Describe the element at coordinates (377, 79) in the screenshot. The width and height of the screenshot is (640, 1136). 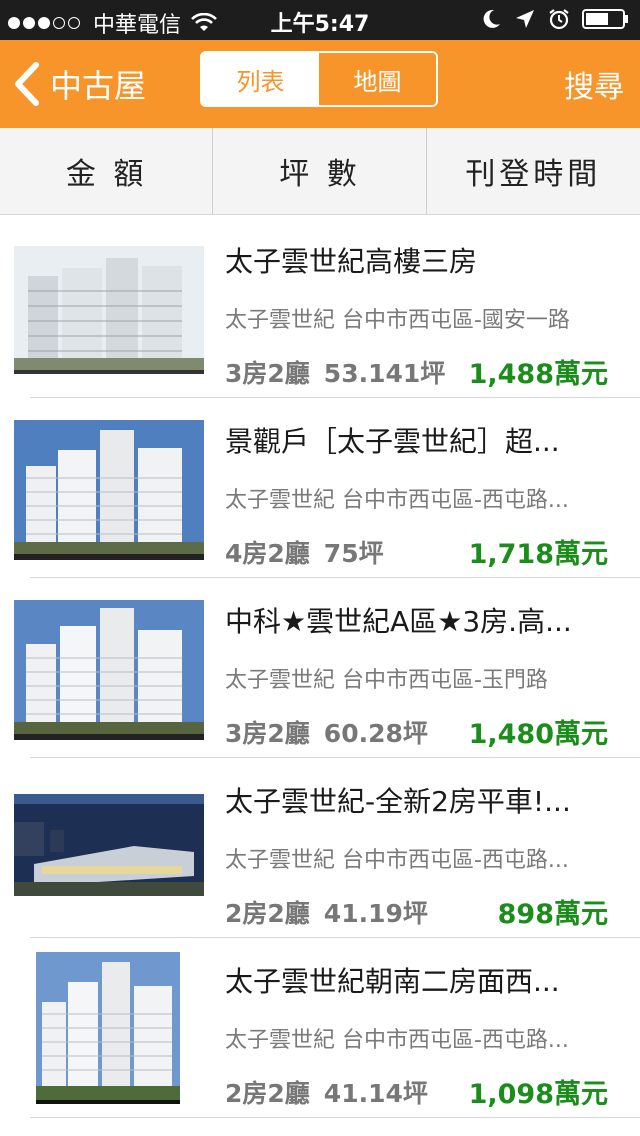
I see `segment-map: 地圖` at that location.